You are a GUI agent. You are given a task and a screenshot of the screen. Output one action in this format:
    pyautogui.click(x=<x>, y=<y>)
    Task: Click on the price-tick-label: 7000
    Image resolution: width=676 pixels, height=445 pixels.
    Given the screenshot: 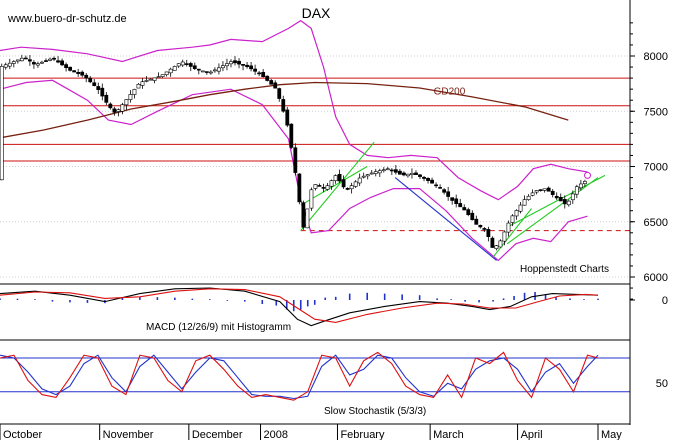 What is the action you would take?
    pyautogui.click(x=656, y=168)
    